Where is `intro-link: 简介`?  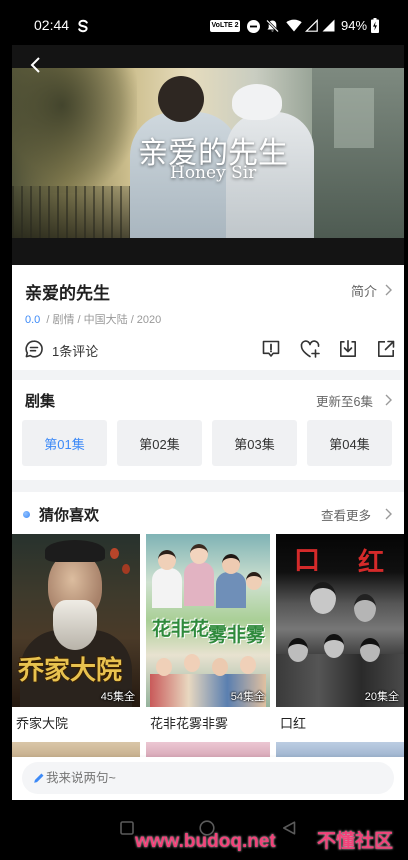 intro-link: 简介 is located at coordinates (373, 289).